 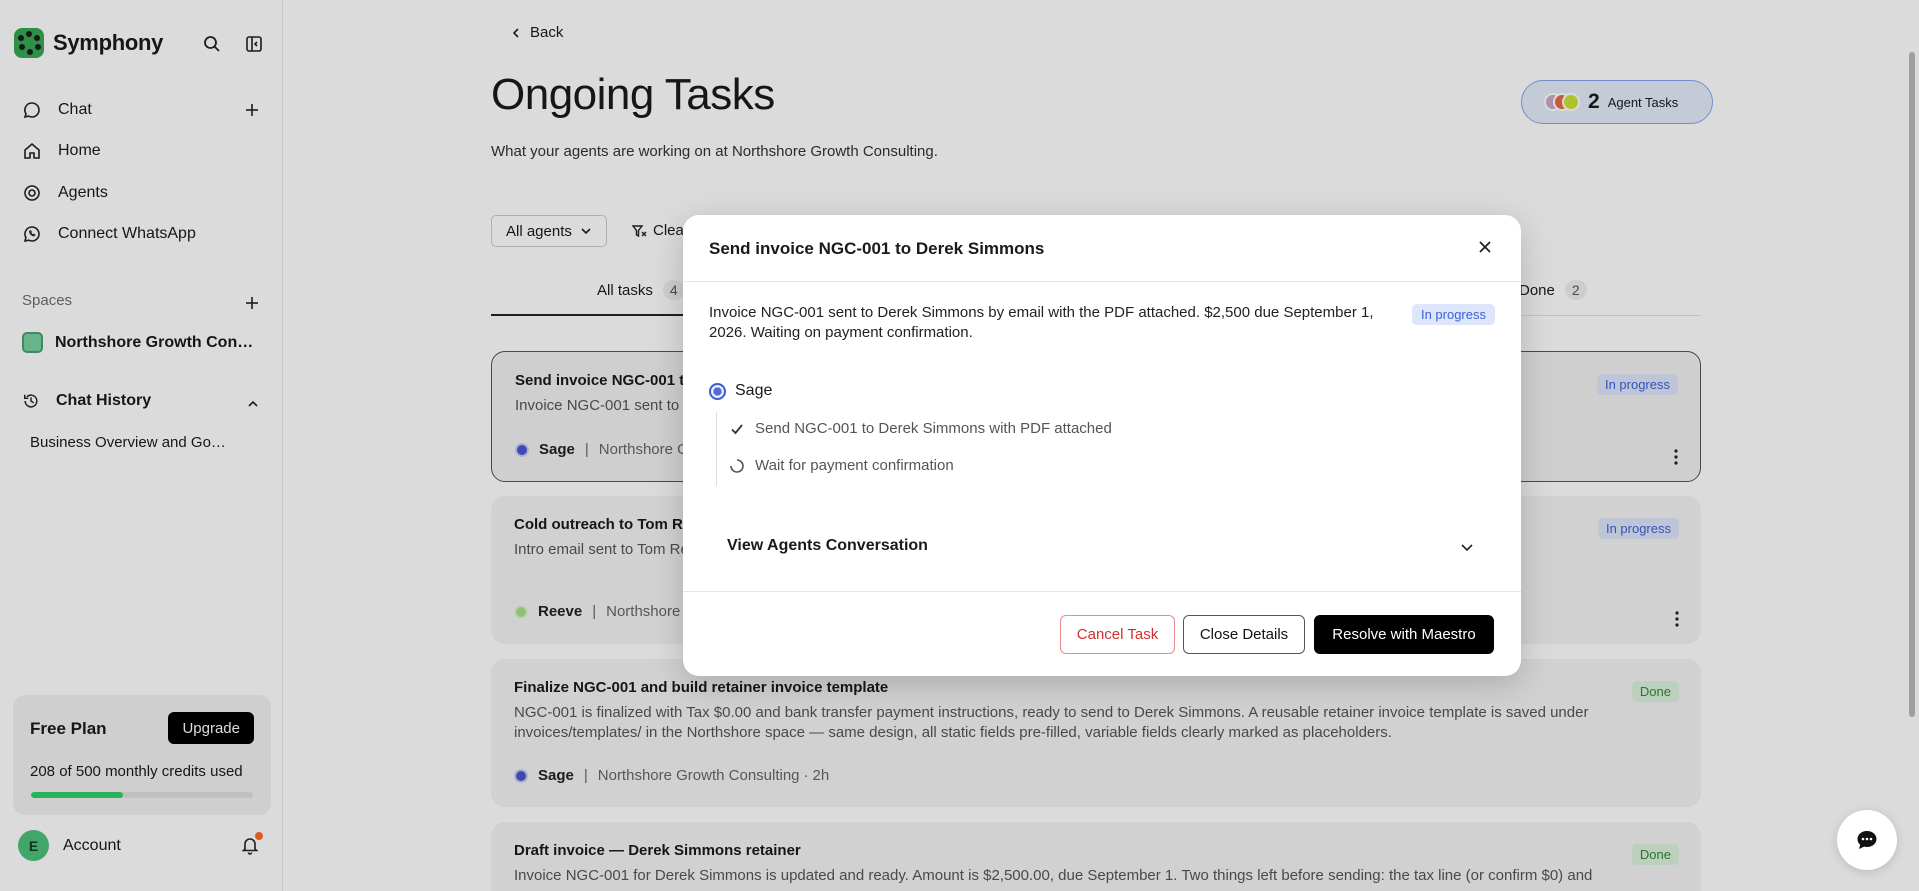 I want to click on modal-agent-name: Sage, so click(x=754, y=390).